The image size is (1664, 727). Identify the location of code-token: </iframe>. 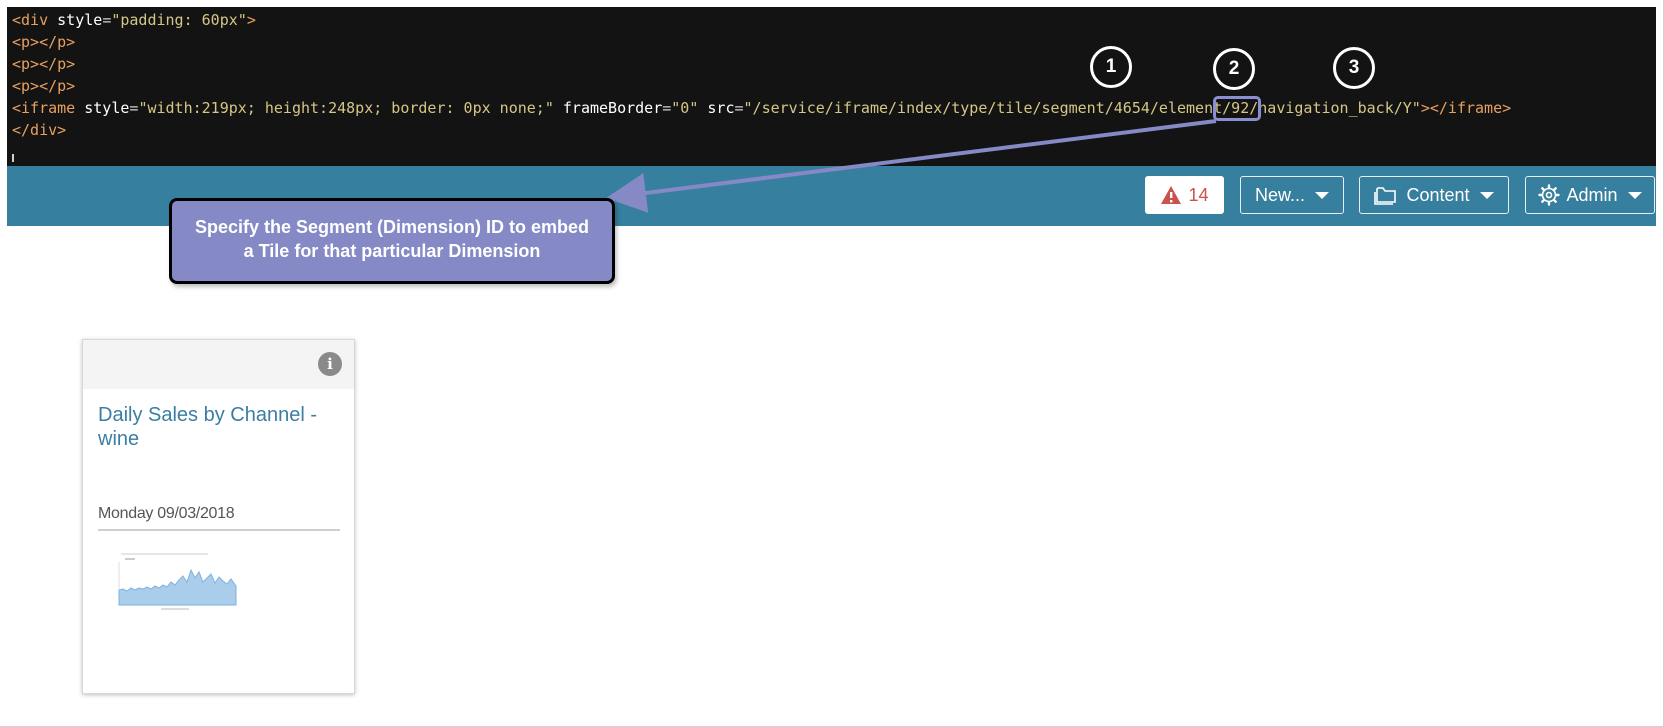
(1470, 108).